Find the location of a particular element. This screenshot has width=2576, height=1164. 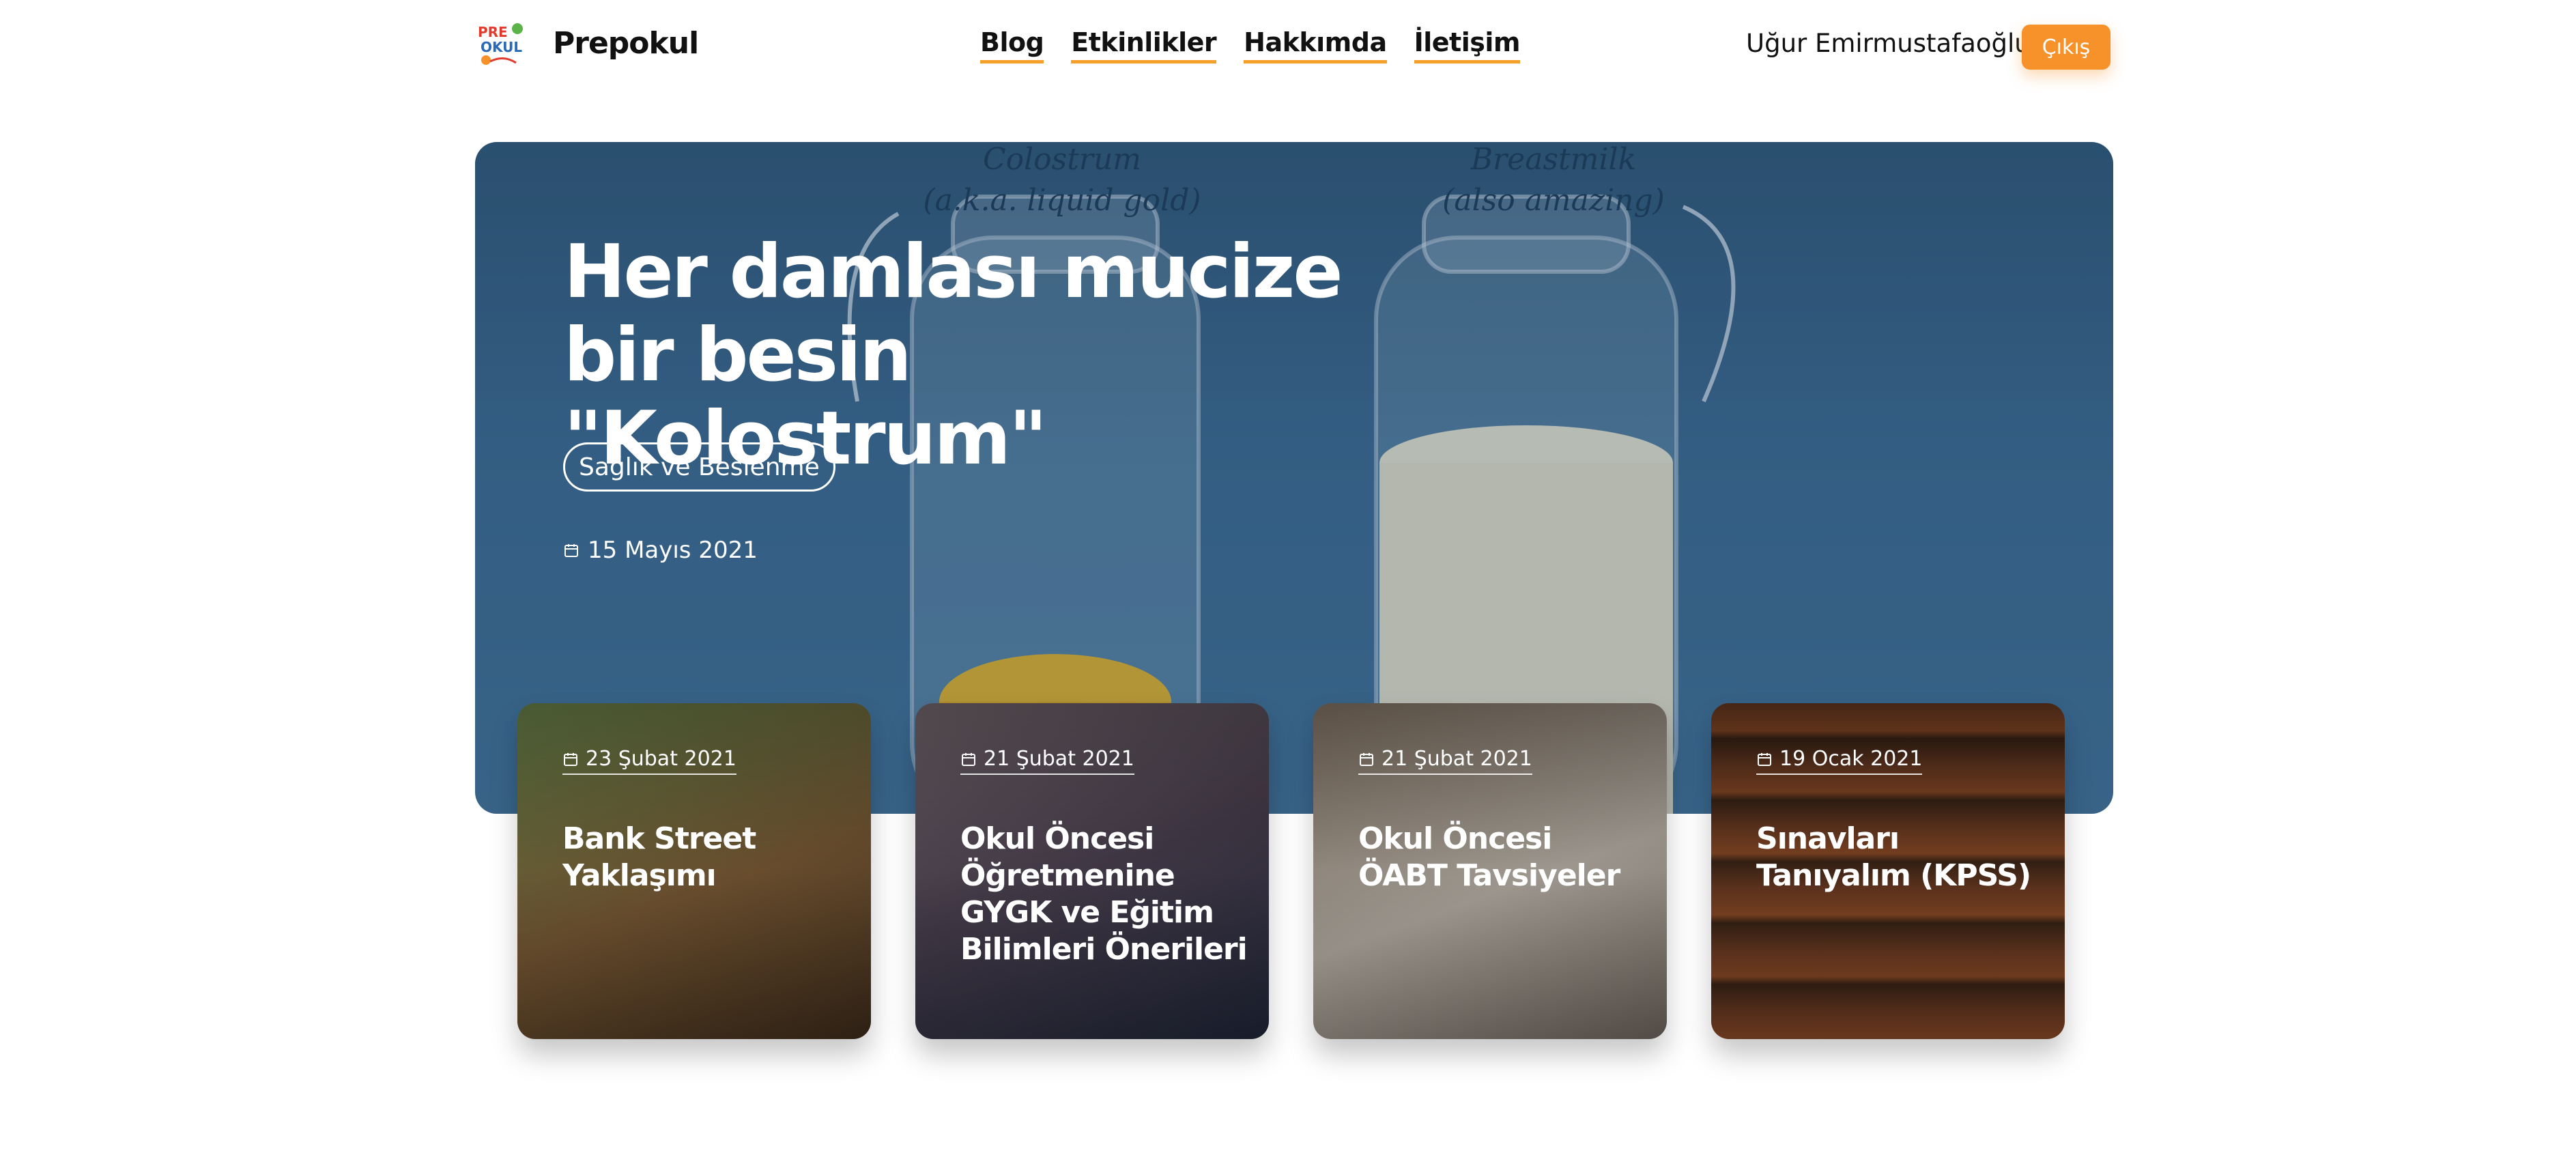

brand-name: Prepokul is located at coordinates (626, 43).